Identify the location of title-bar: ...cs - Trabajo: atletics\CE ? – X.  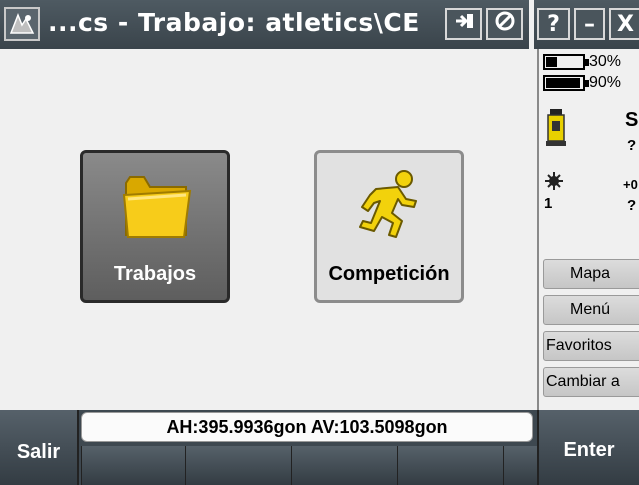
(319, 24).